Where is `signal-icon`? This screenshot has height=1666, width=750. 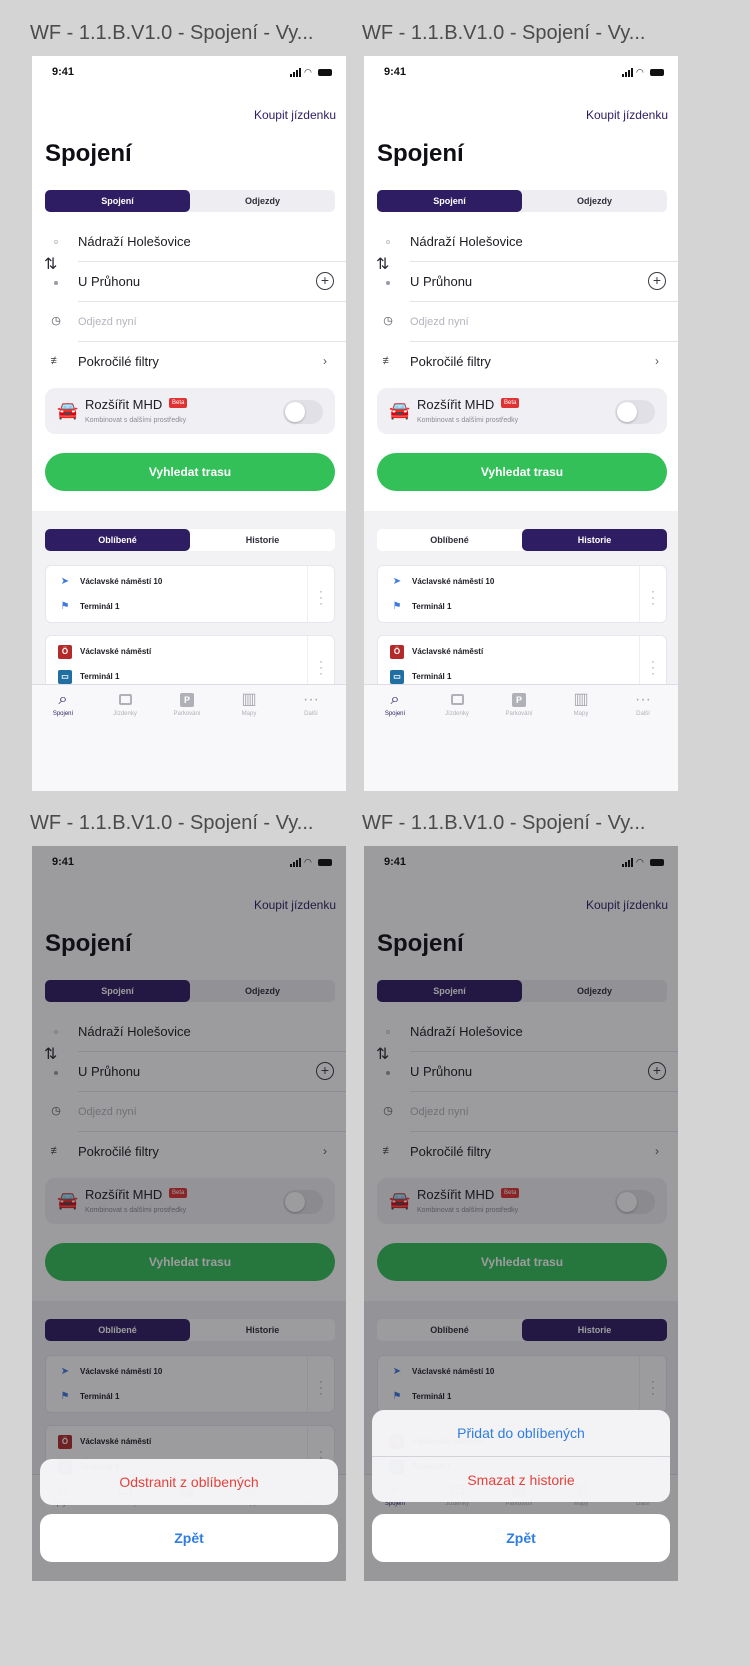 signal-icon is located at coordinates (623, 75).